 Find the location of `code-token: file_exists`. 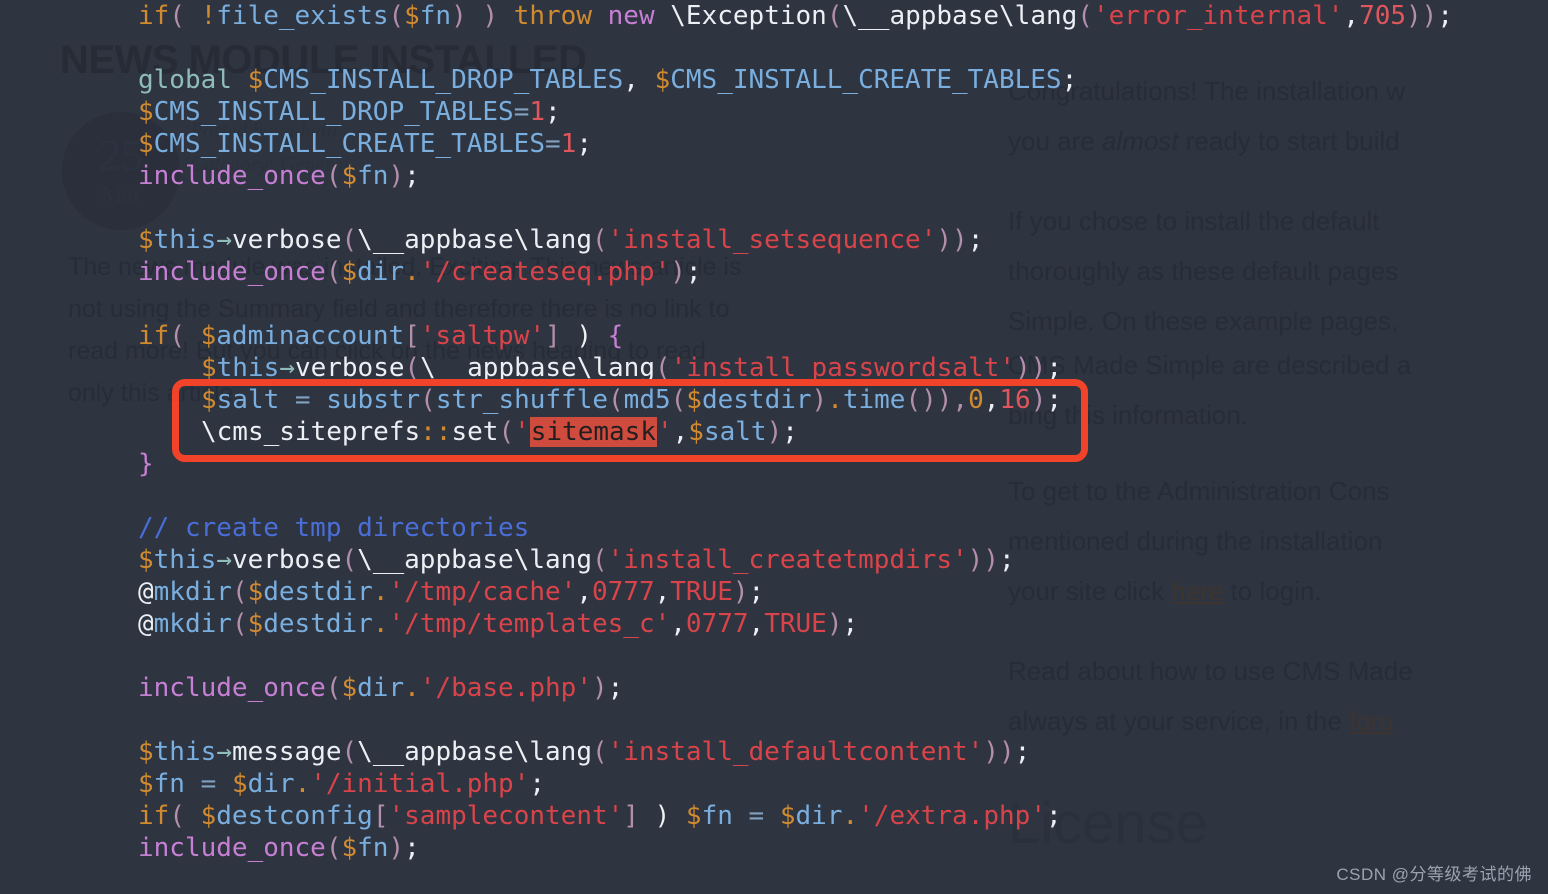

code-token: file_exists is located at coordinates (302, 16).